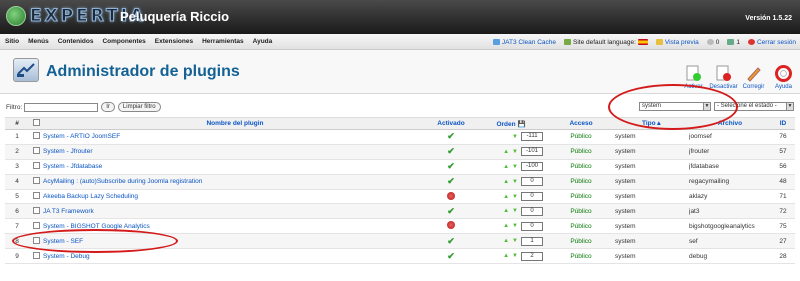 This screenshot has height=281, width=800. What do you see at coordinates (12, 41) in the screenshot?
I see `menu-sitio: Sitio` at bounding box center [12, 41].